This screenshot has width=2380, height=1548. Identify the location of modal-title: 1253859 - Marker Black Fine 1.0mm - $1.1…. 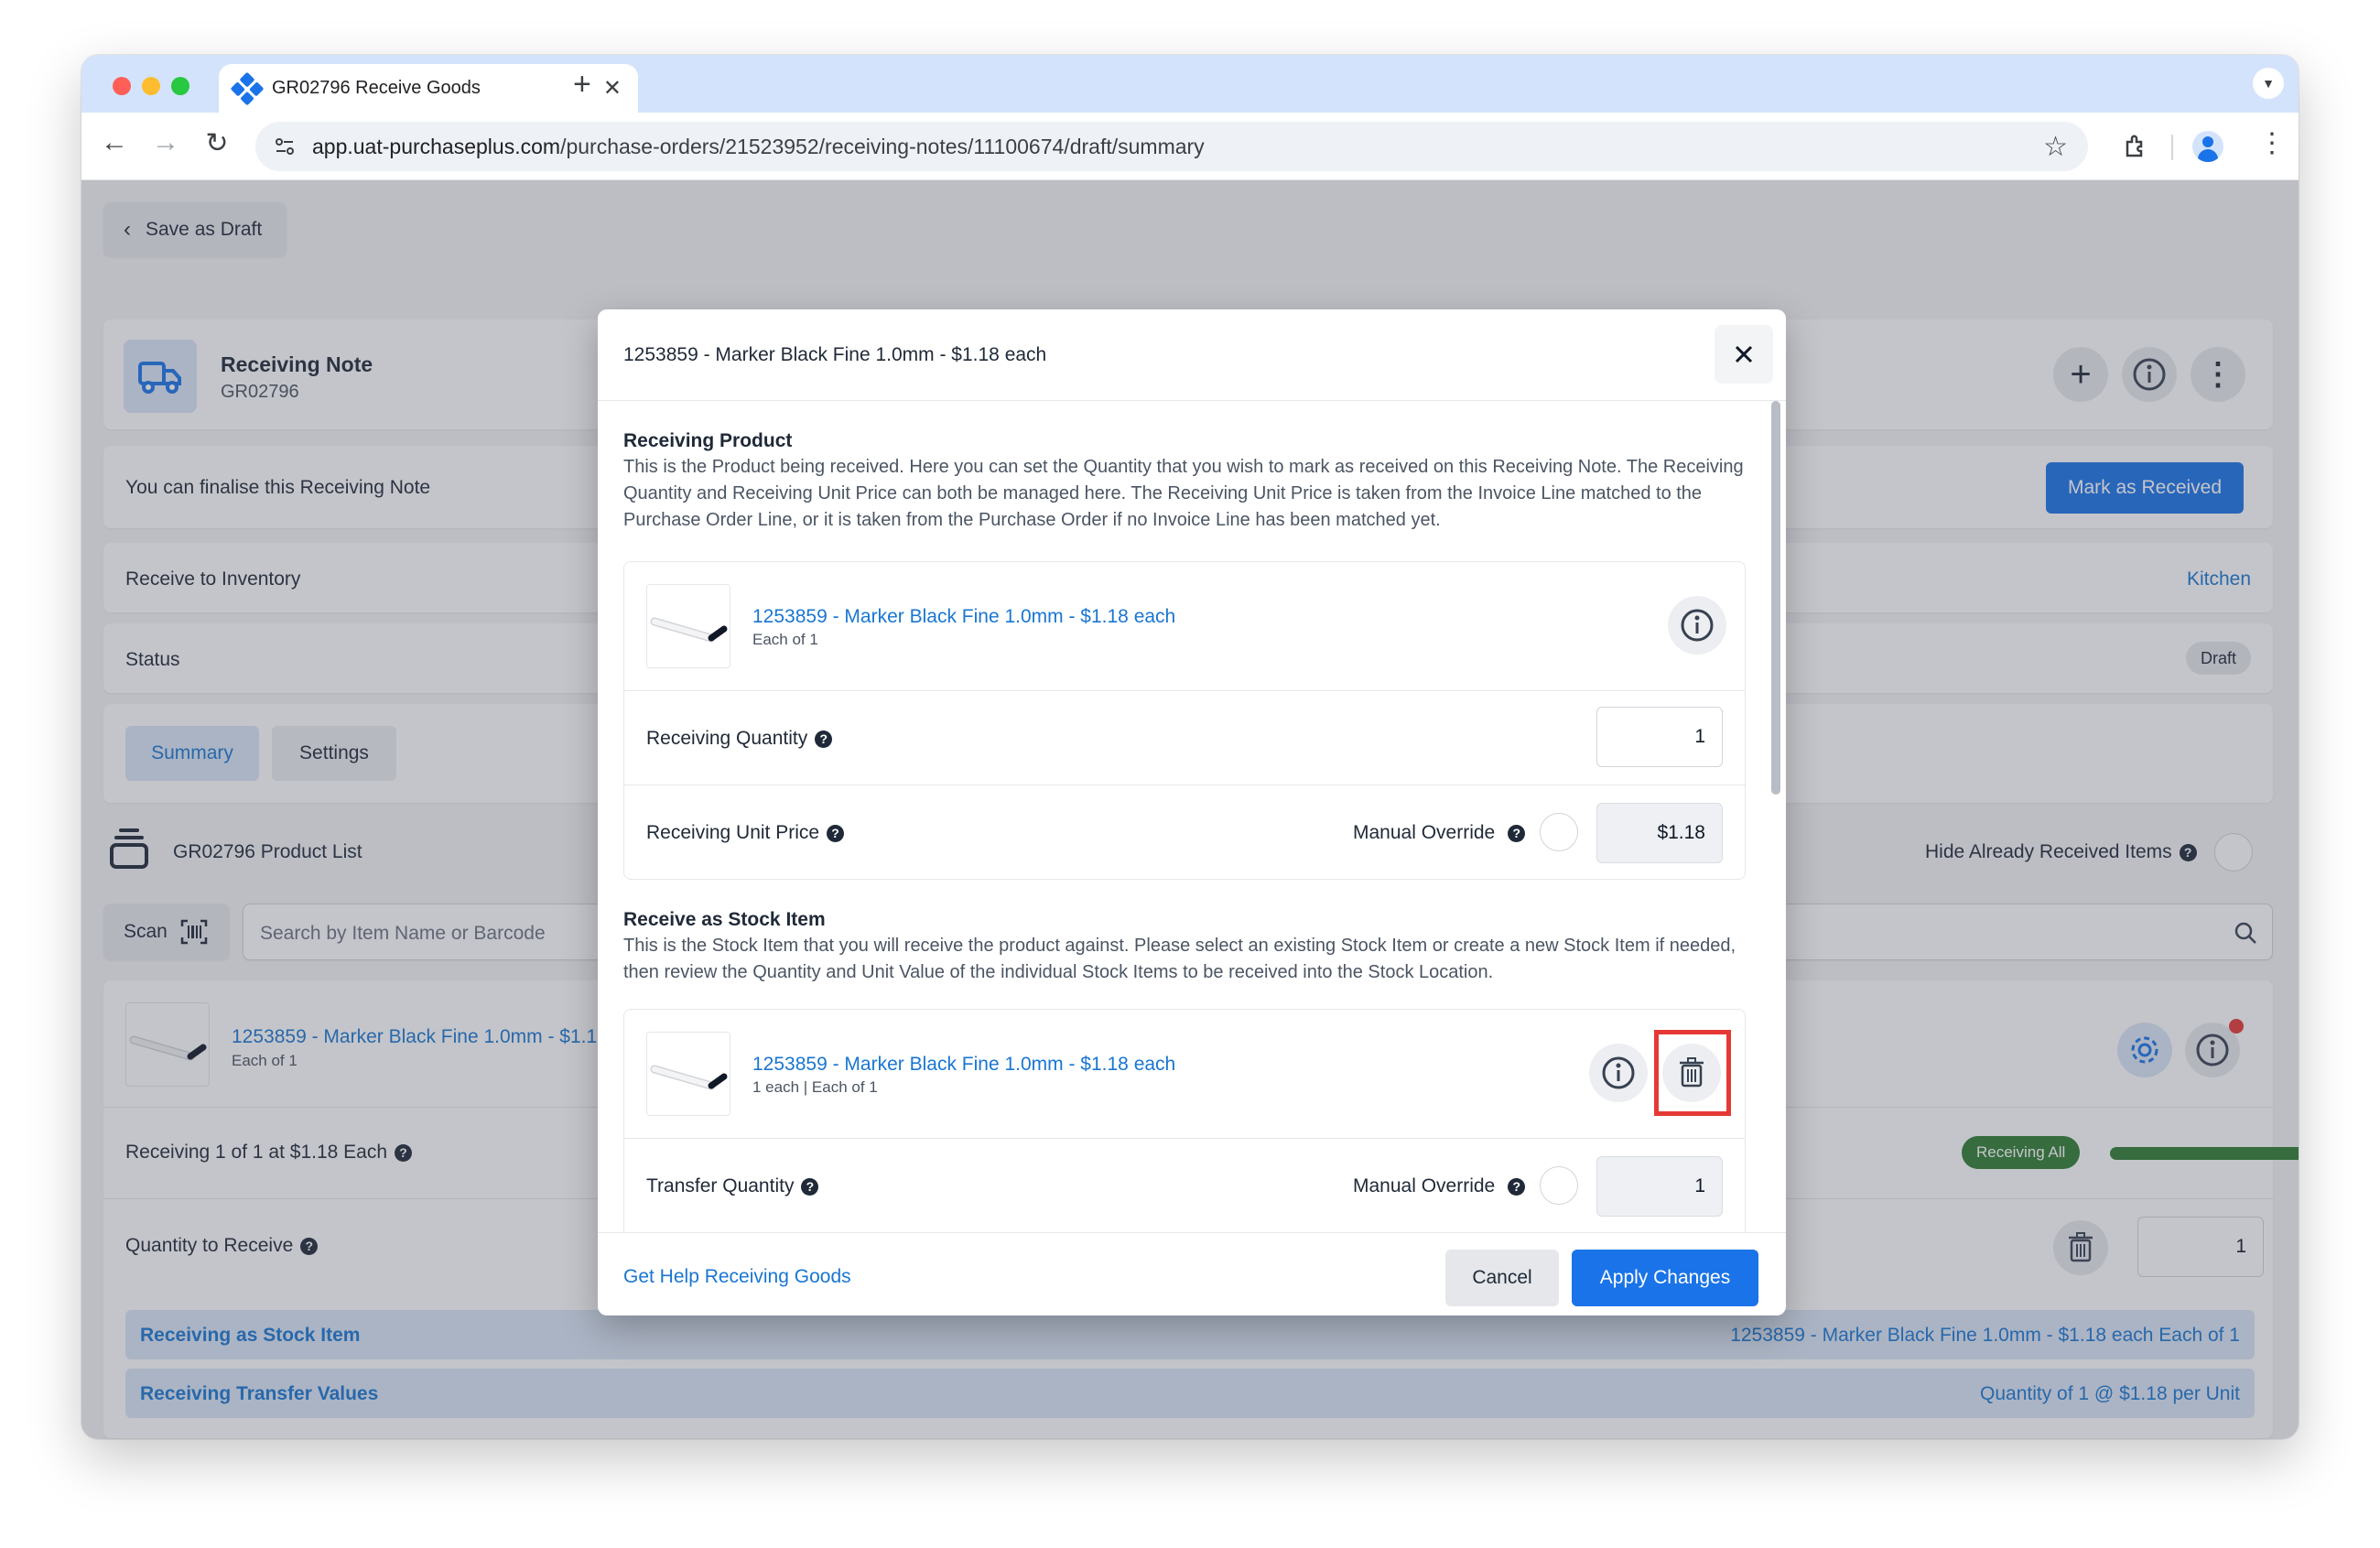
(835, 354).